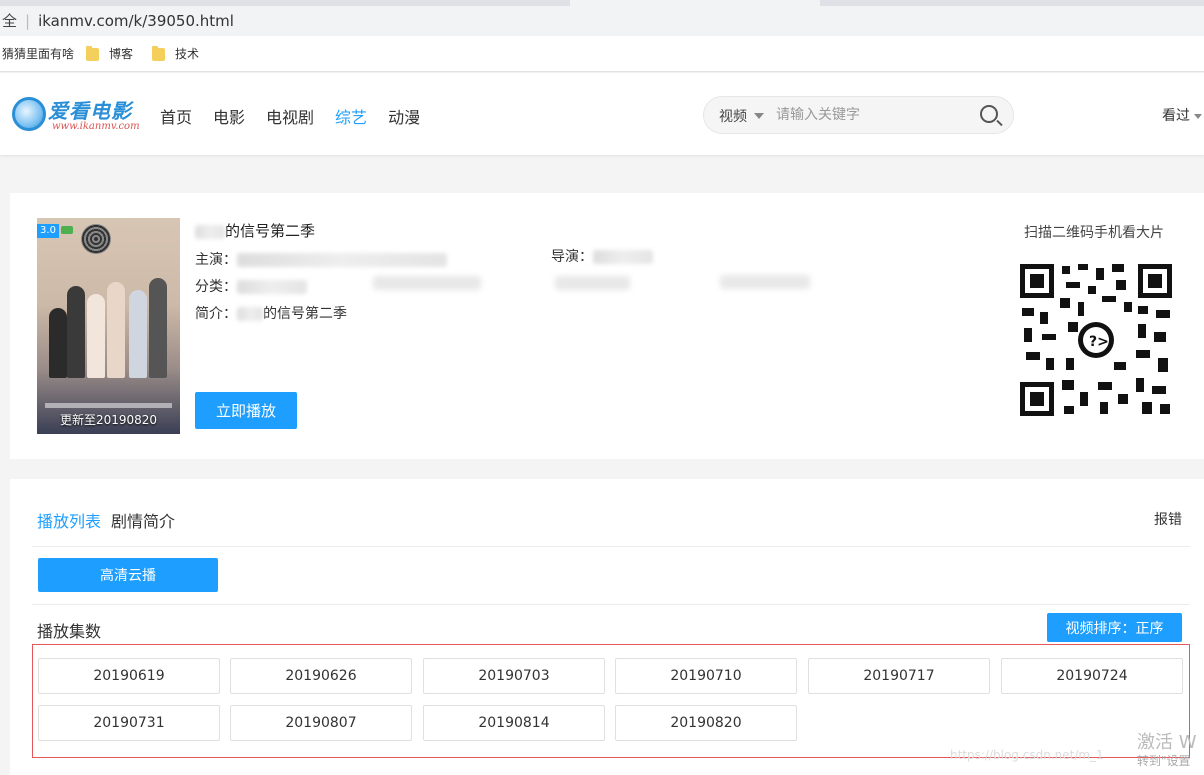 The height and width of the screenshot is (775, 1204). What do you see at coordinates (109, 318) in the screenshot?
I see `poster-cast-image` at bounding box center [109, 318].